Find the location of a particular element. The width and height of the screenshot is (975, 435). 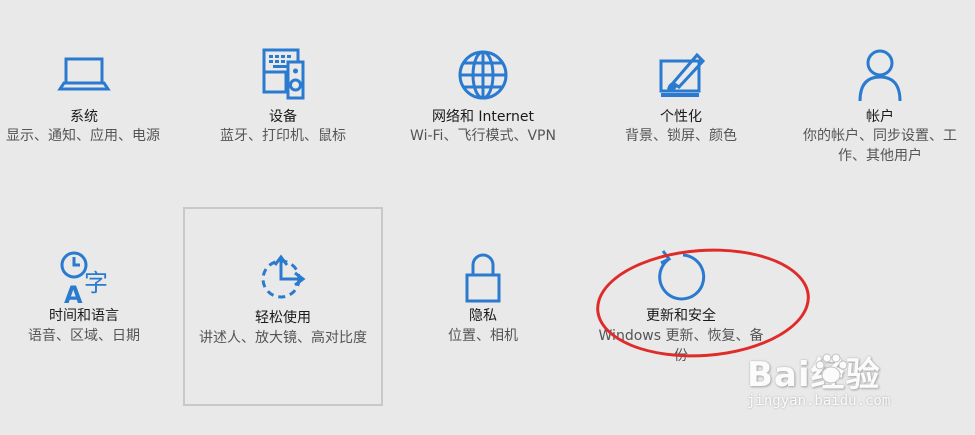

tile-title: 轻松使用 is located at coordinates (283, 318).